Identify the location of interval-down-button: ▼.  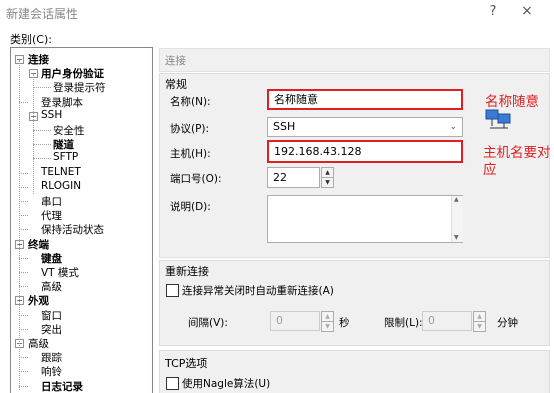
(327, 326).